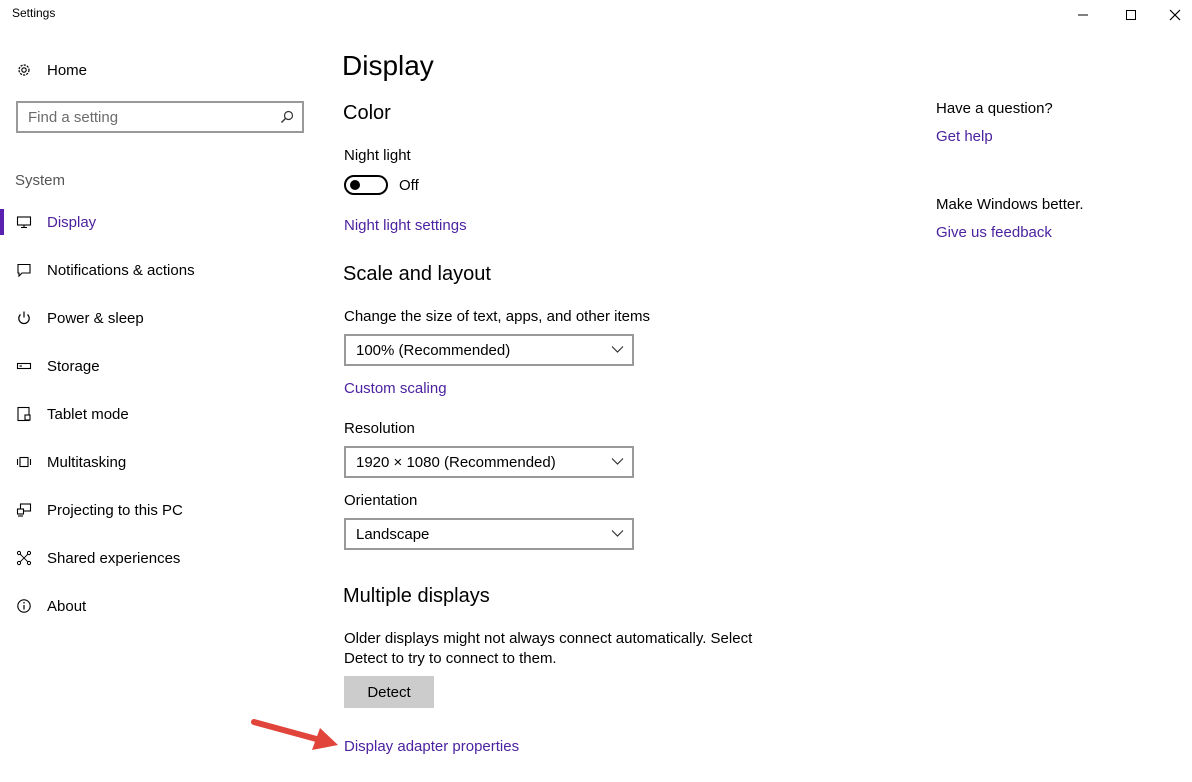  What do you see at coordinates (24, 270) in the screenshot?
I see `notification-icon` at bounding box center [24, 270].